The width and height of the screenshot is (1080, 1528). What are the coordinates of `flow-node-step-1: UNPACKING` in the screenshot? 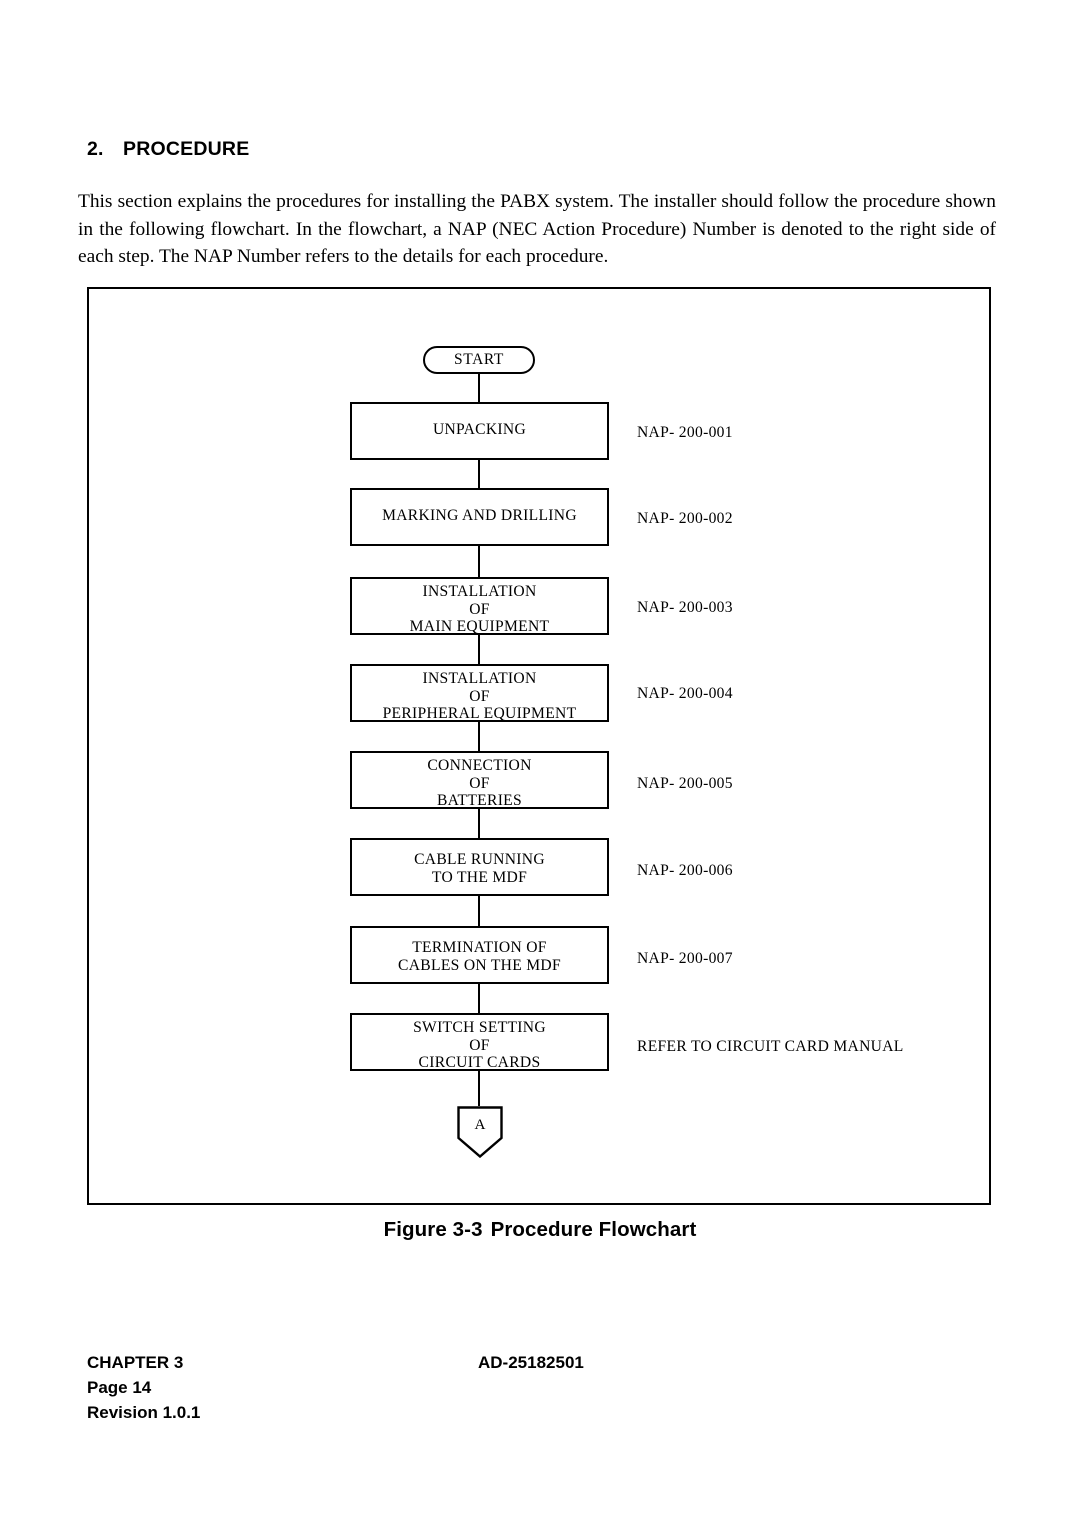 It's located at (479, 431).